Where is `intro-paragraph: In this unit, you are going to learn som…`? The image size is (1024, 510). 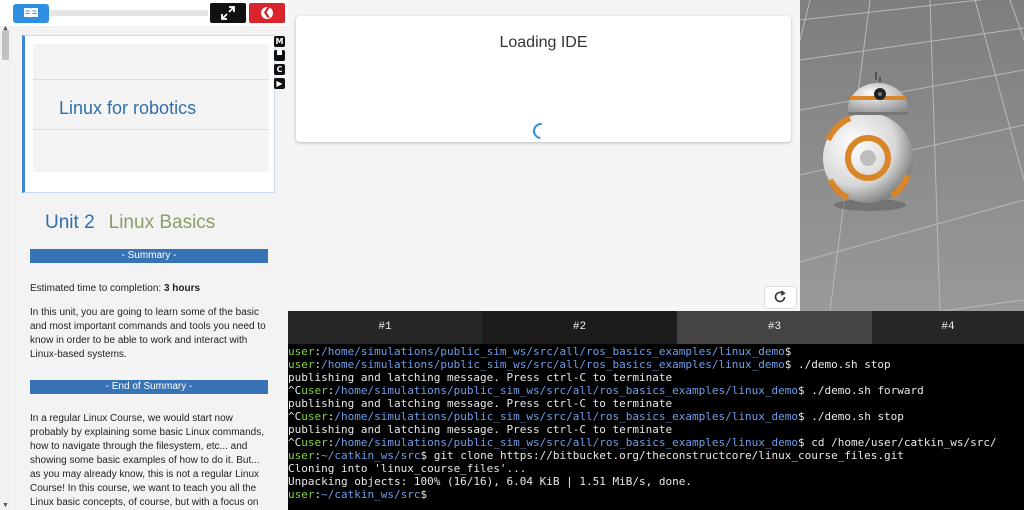
intro-paragraph: In this unit, you are going to learn som… is located at coordinates (148, 333).